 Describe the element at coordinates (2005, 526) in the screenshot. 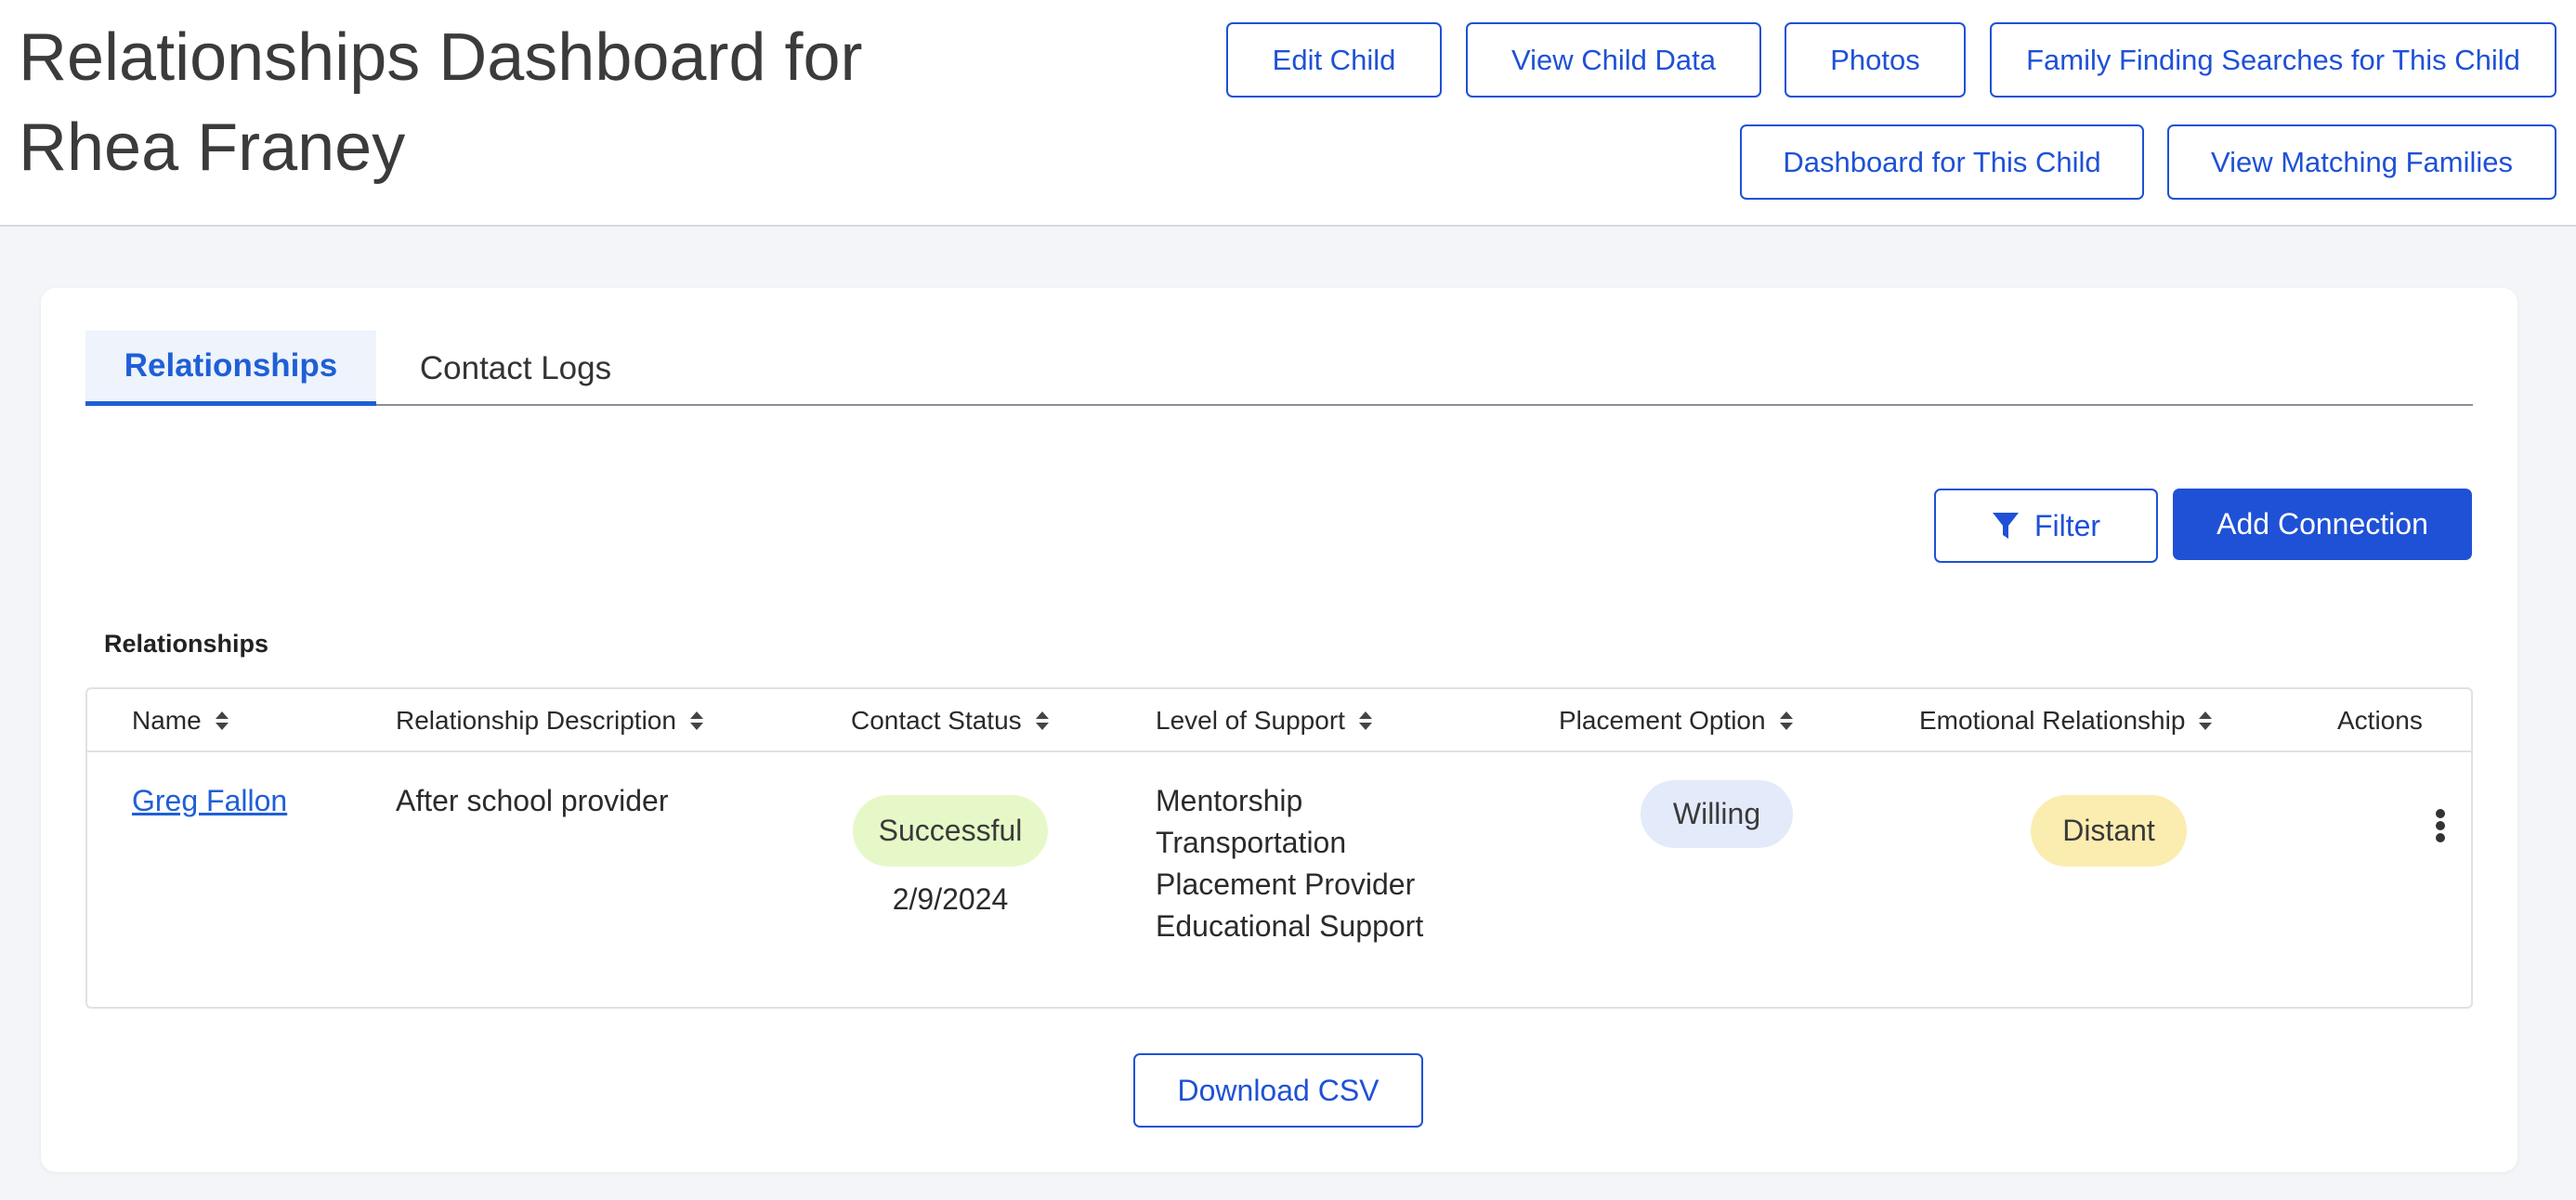

I see `filter-icon` at that location.